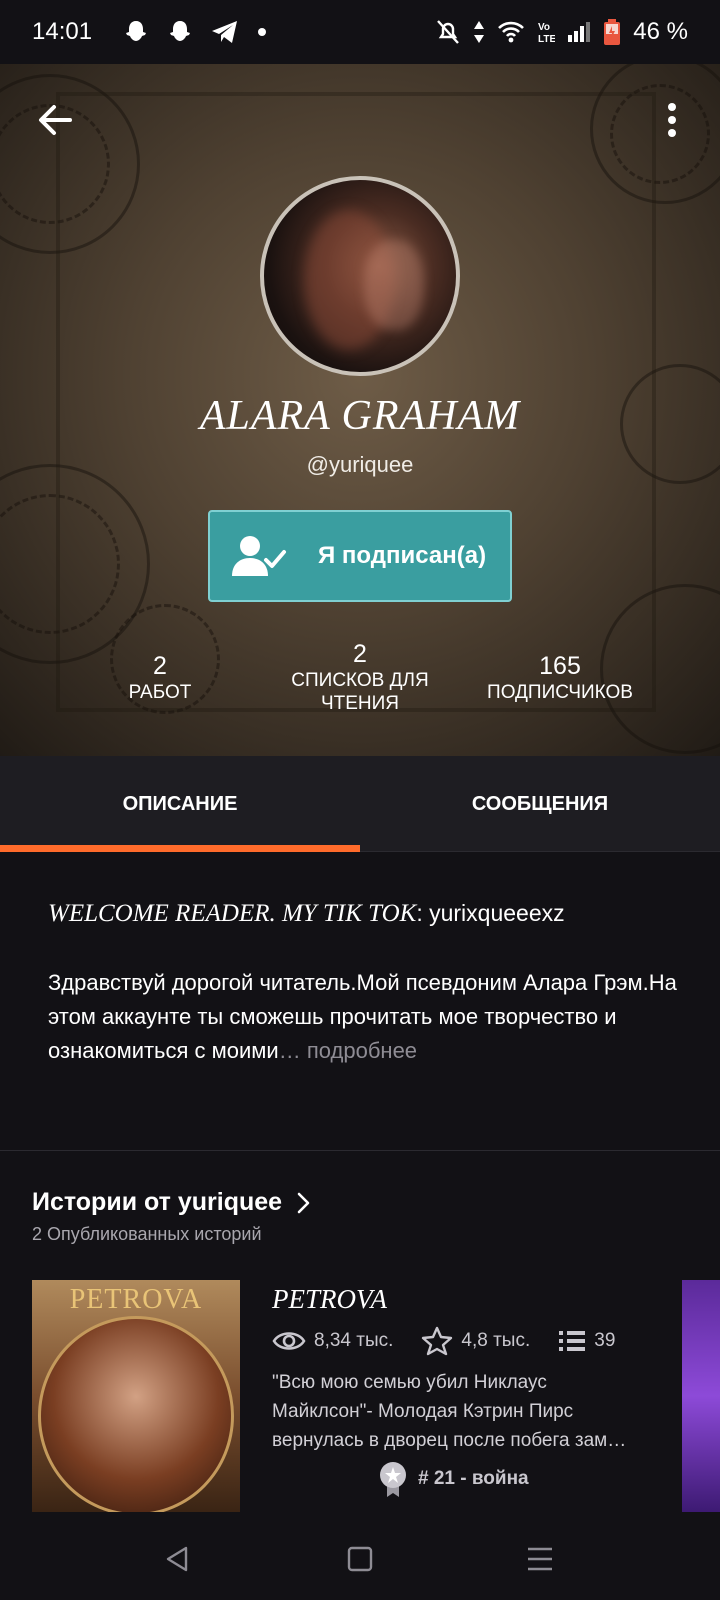 This screenshot has width=720, height=1600. I want to click on user-check-icon, so click(259, 556).